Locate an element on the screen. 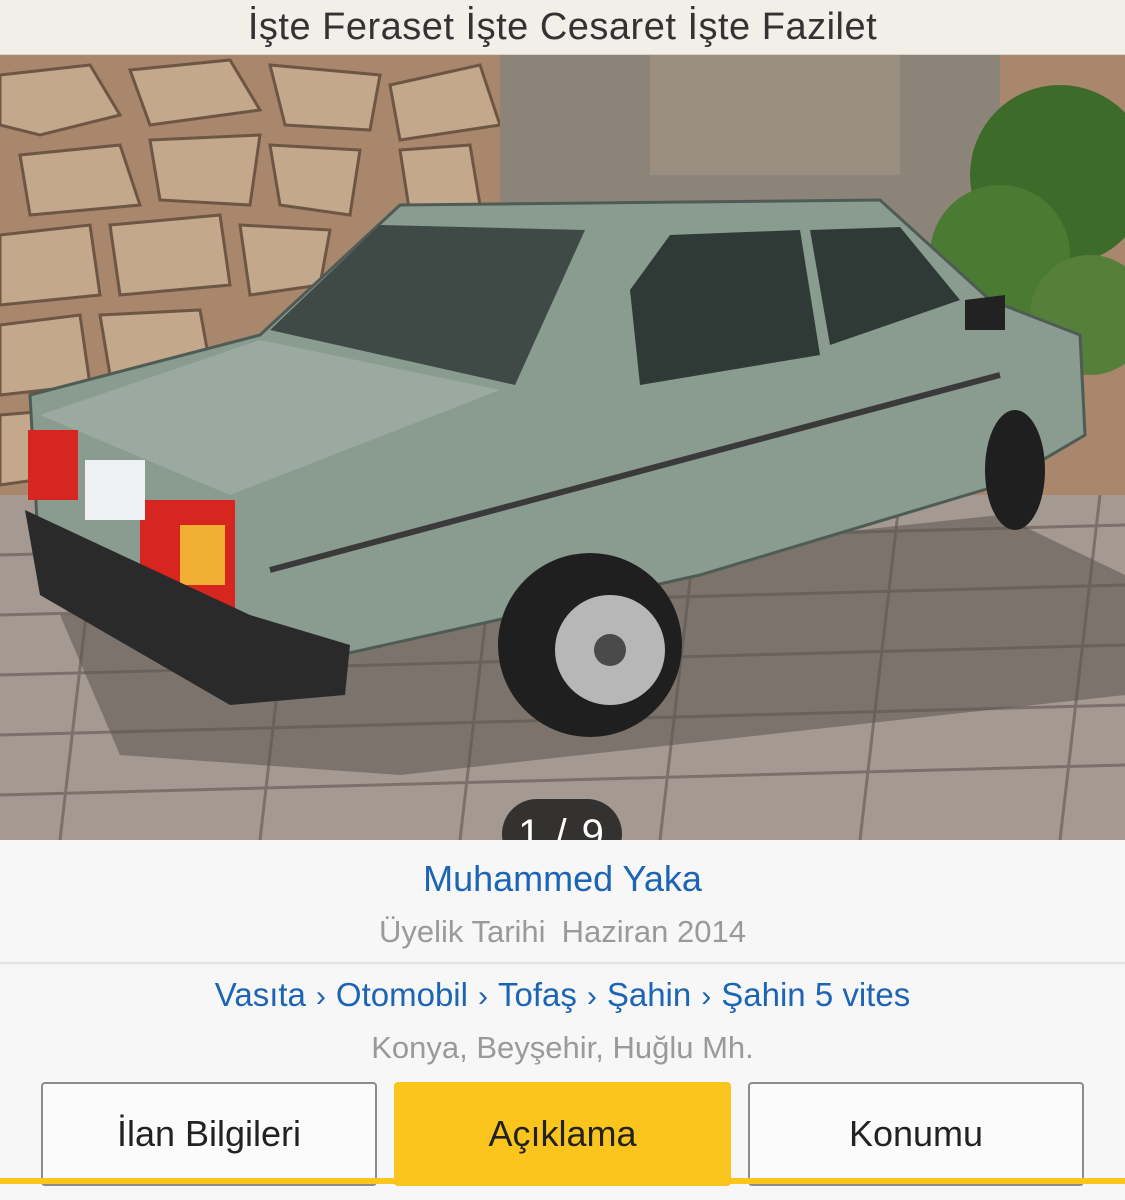 The image size is (1125, 1200). listing-title: İşte Feraset İşte Cesaret İşte Fazilet is located at coordinates (562, 26).